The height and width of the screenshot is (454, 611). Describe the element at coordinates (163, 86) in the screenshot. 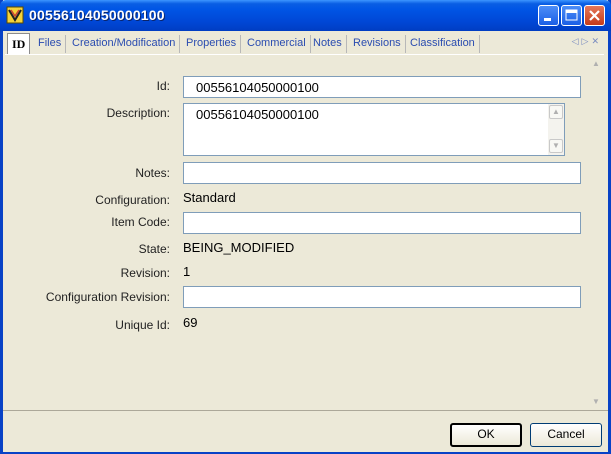

I see `id-label: Id:` at that location.